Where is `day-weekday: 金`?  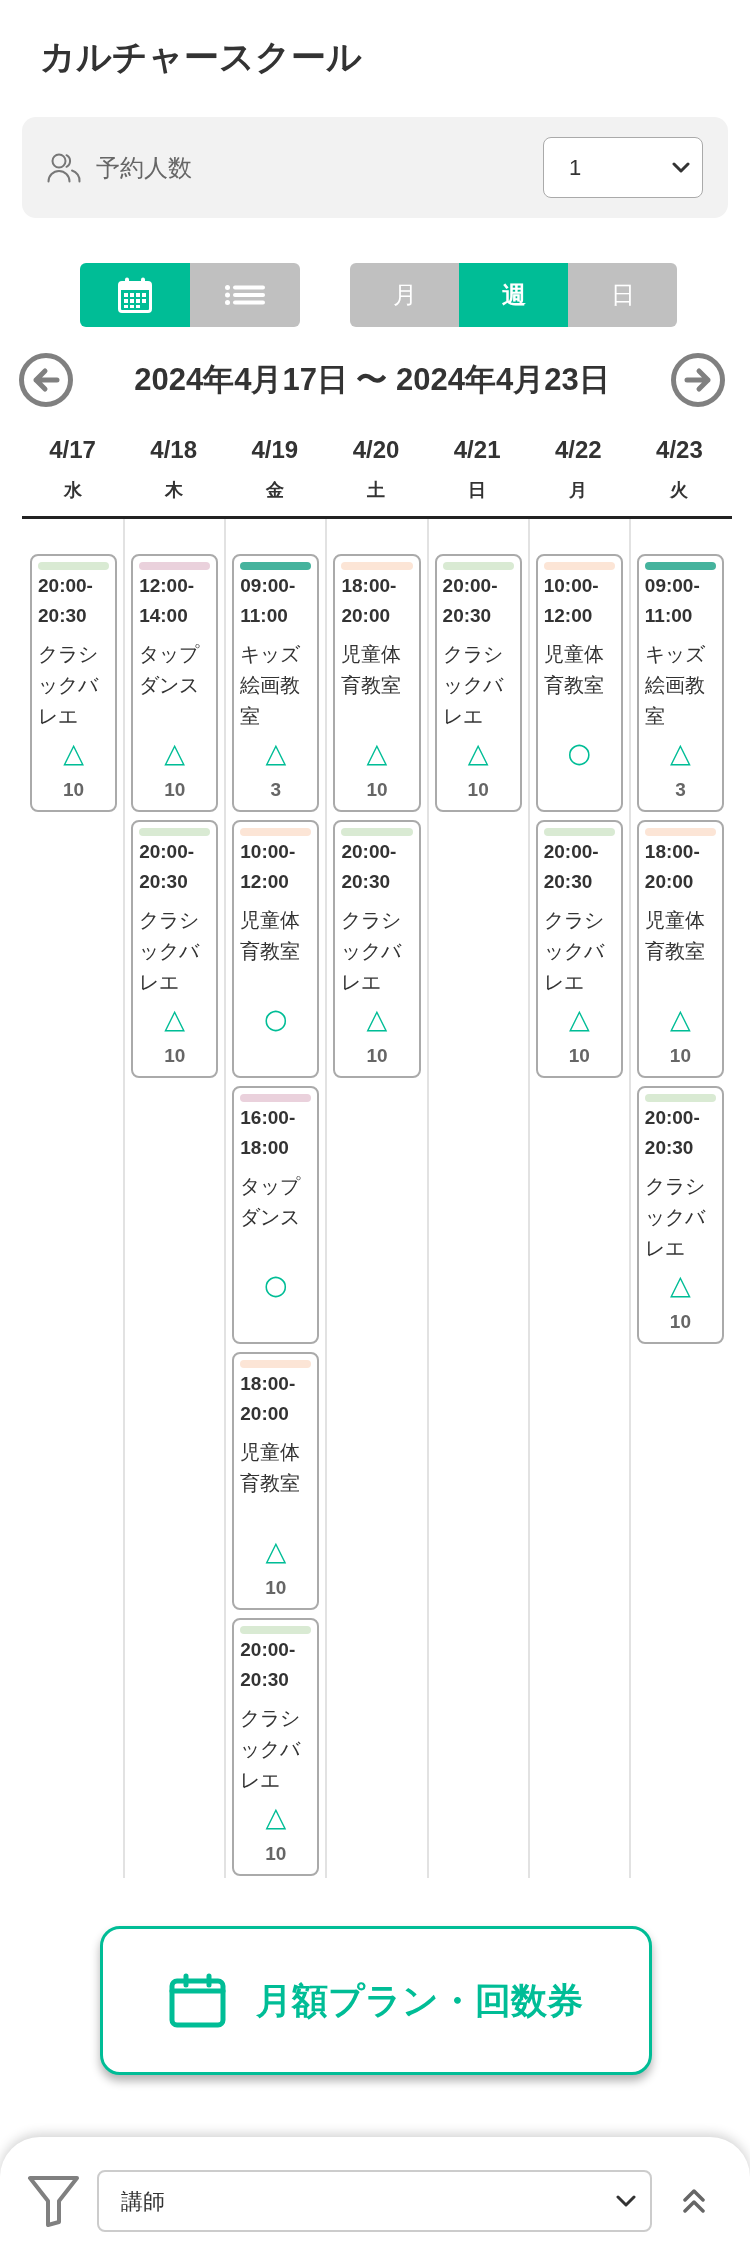
day-weekday: 金 is located at coordinates (274, 490).